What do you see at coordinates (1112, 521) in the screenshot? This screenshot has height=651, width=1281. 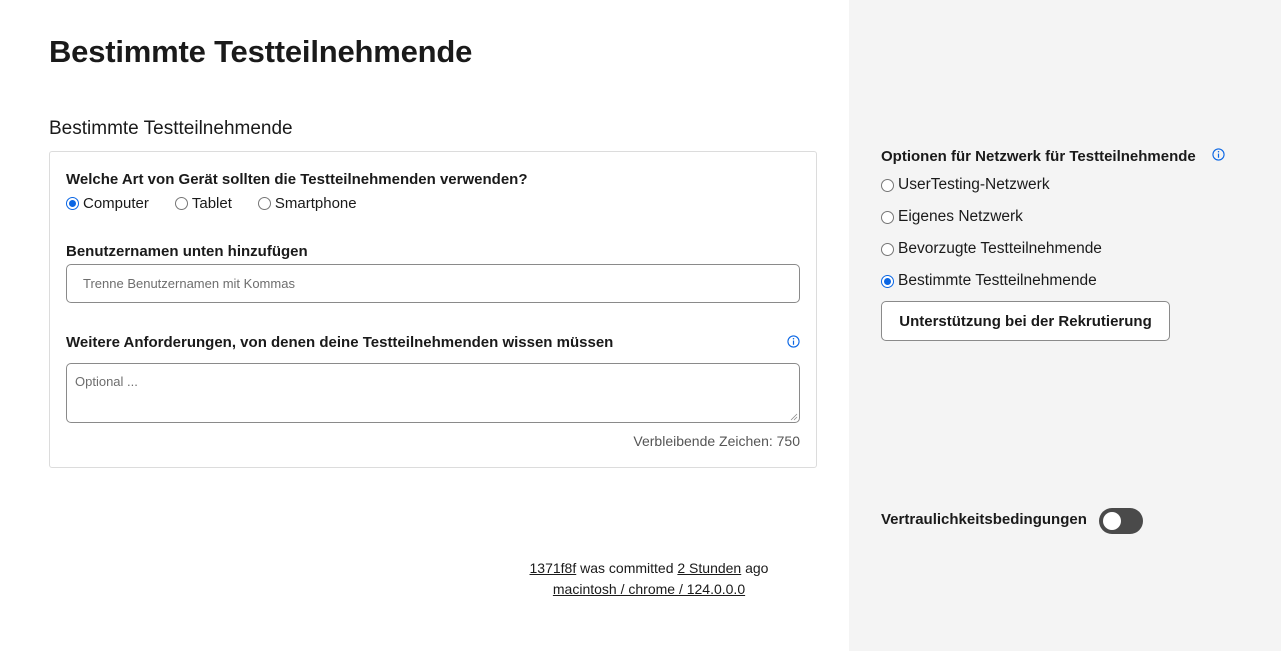 I see `toggle-knob` at bounding box center [1112, 521].